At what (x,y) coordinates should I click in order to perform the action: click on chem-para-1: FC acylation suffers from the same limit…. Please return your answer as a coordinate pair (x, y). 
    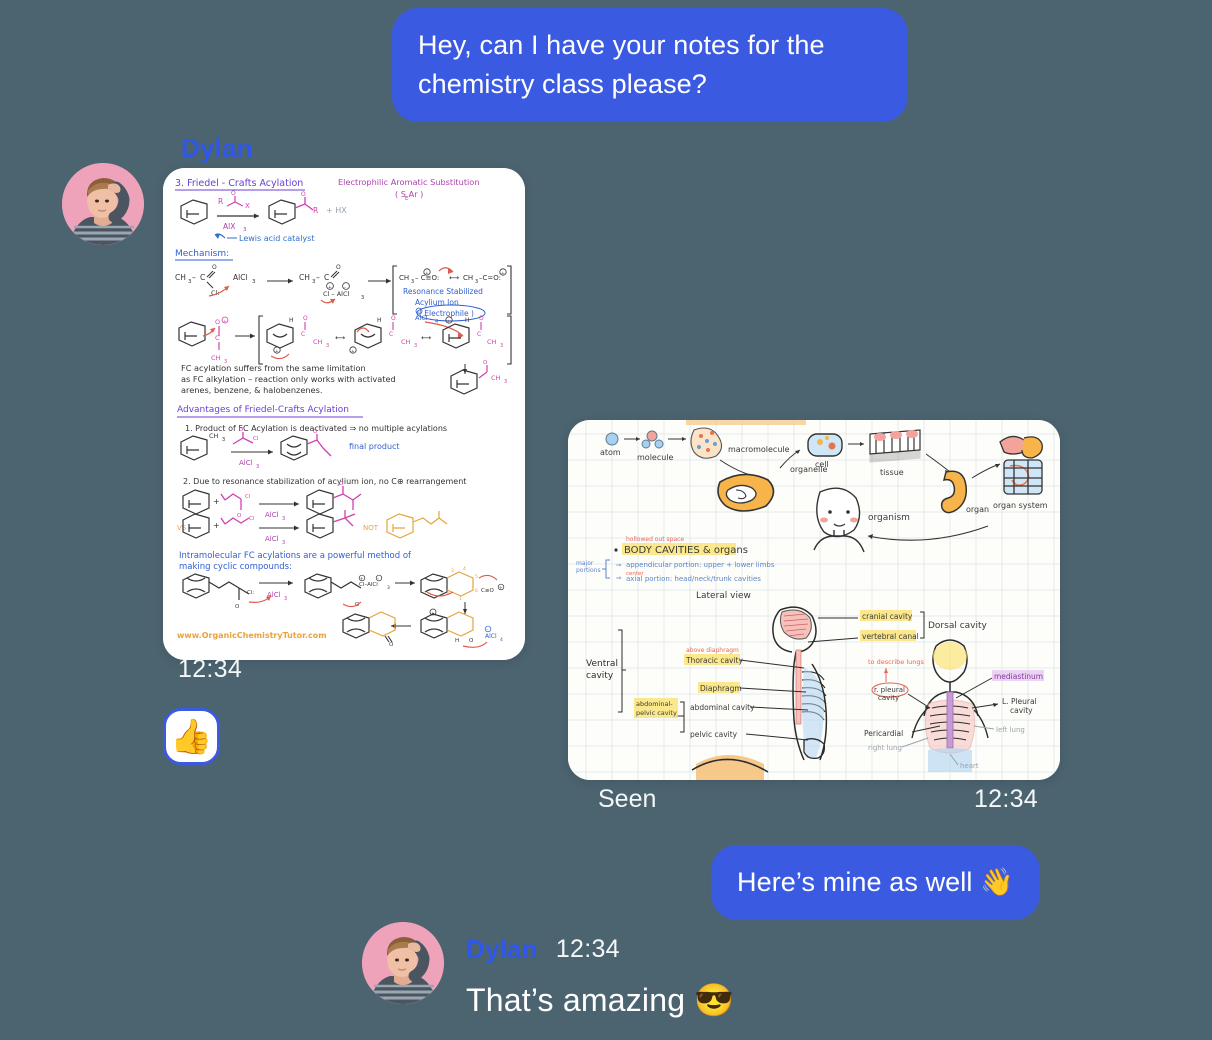
    Looking at the image, I should click on (273, 368).